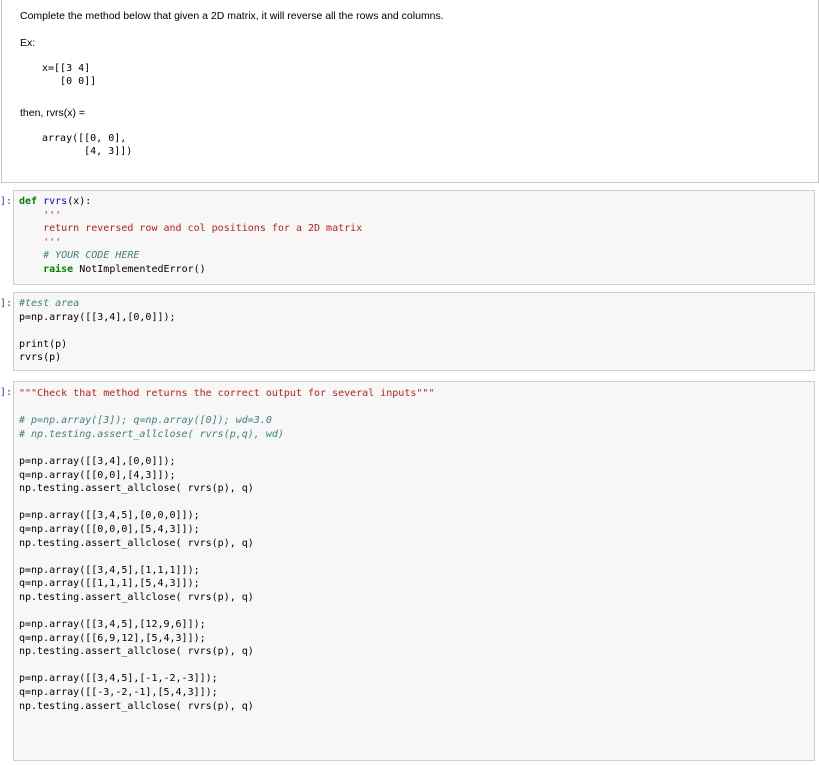 The height and width of the screenshot is (765, 820). What do you see at coordinates (199, 269) in the screenshot?
I see `call-parens: ()` at bounding box center [199, 269].